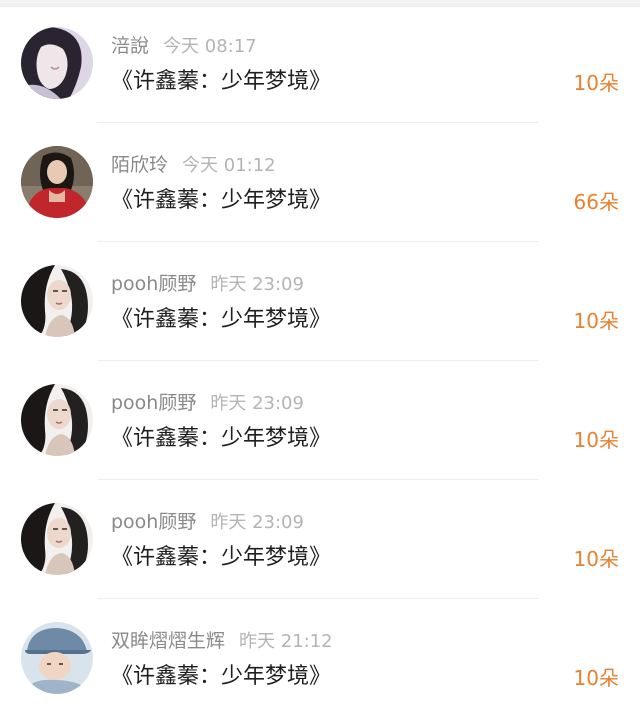 Image resolution: width=640 pixels, height=722 pixels. I want to click on record-meta: 涪說 今天 08:17, so click(184, 46).